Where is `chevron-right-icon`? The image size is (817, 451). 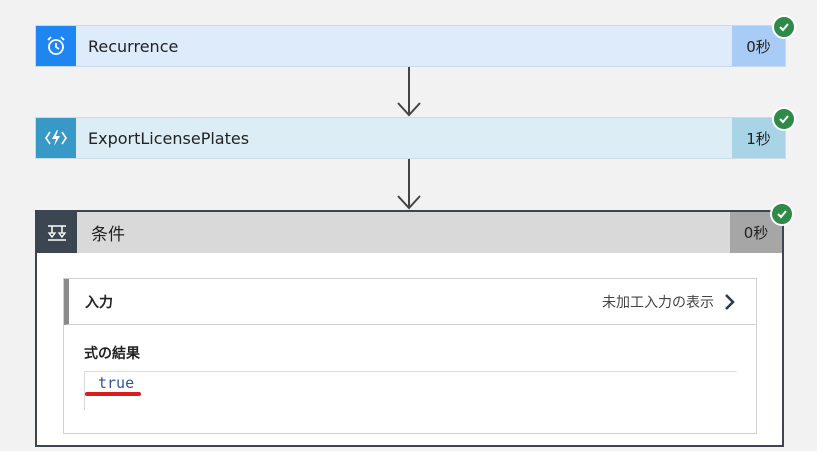
chevron-right-icon is located at coordinates (730, 301).